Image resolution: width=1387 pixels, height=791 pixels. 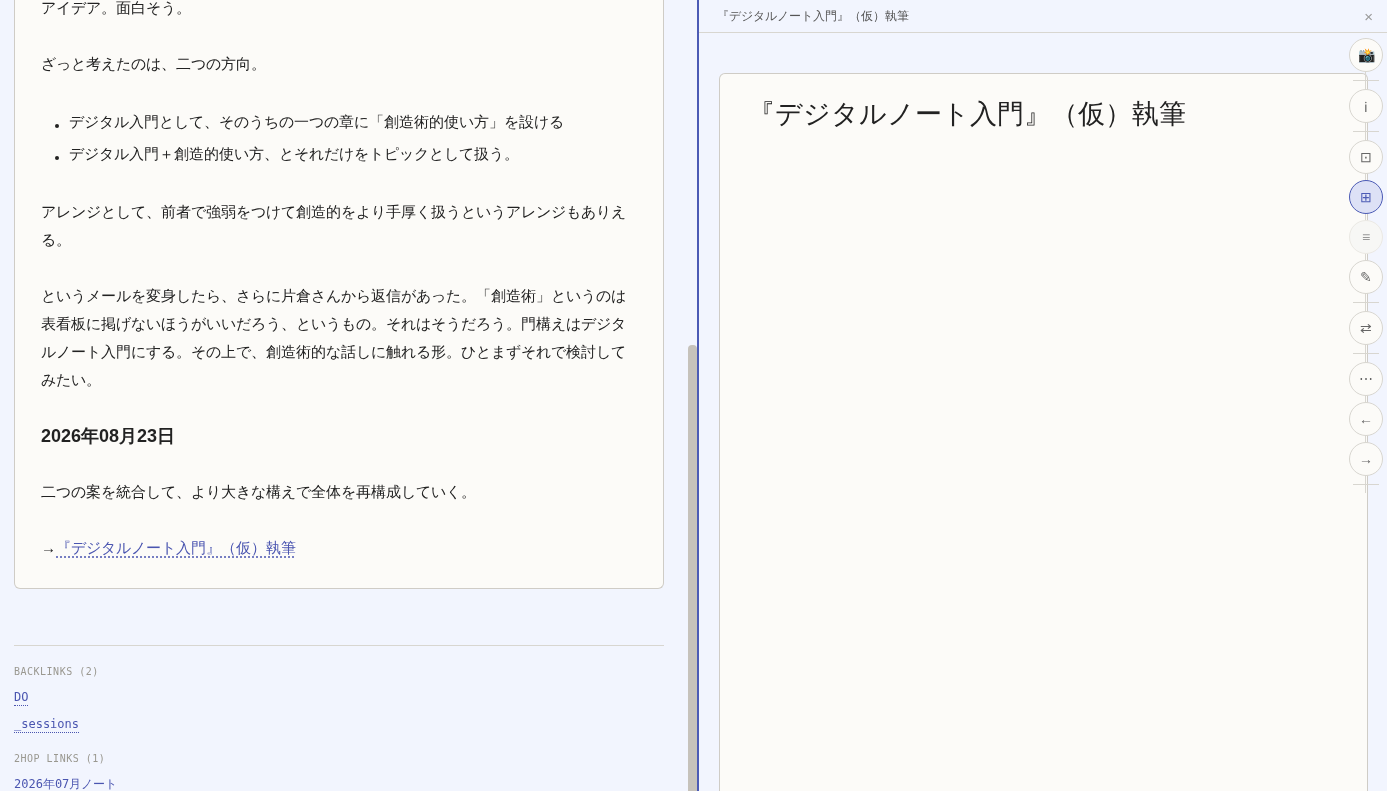 I want to click on arrow-text: →, so click(x=48, y=547).